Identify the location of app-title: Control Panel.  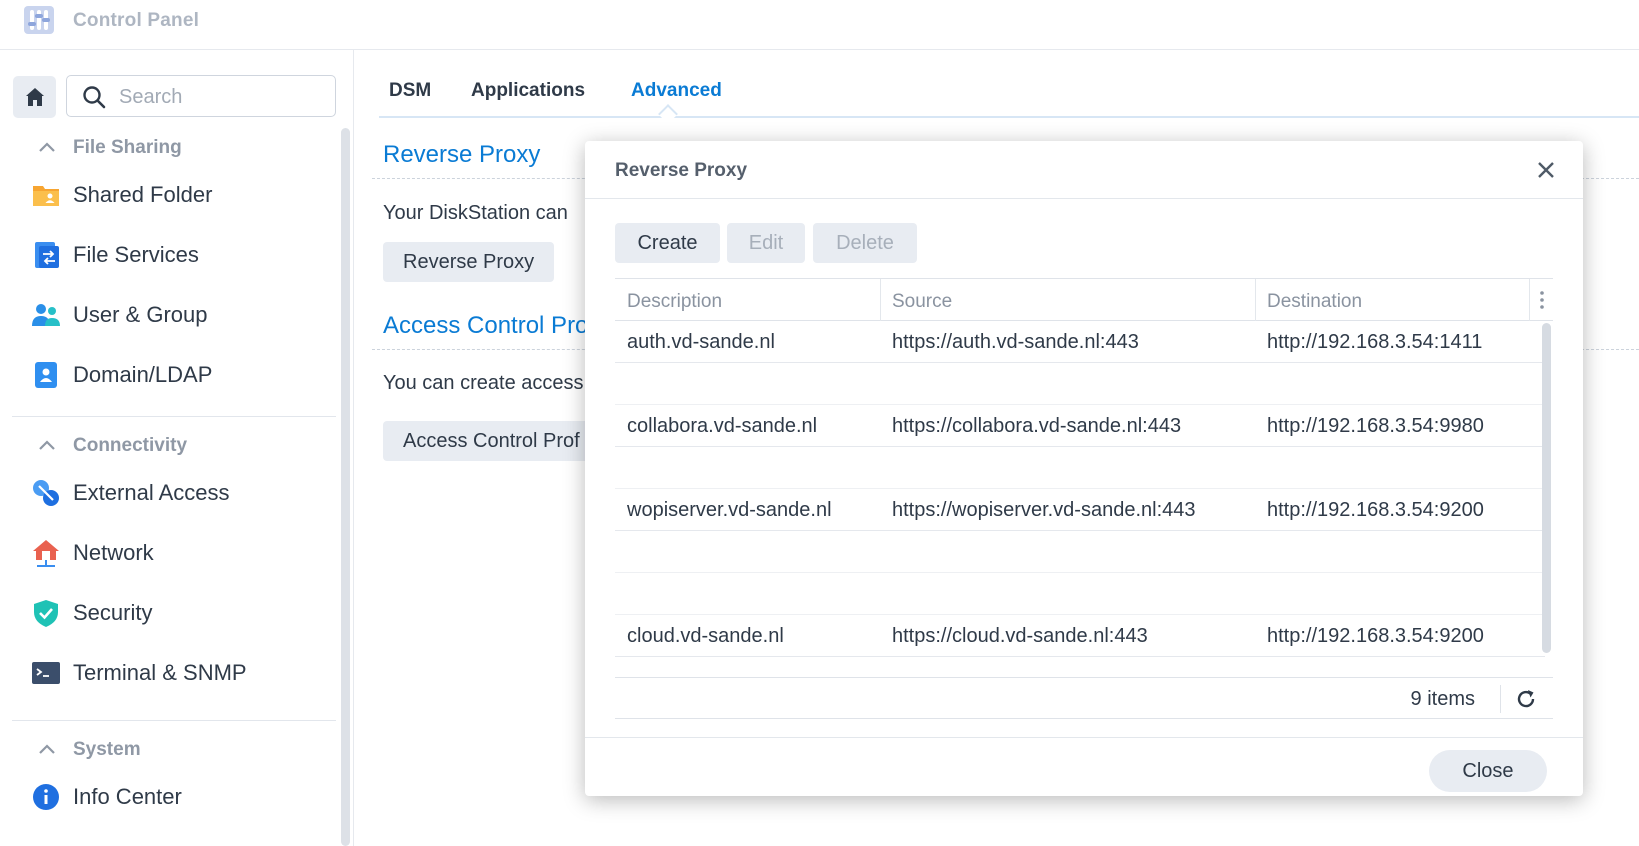
(136, 20).